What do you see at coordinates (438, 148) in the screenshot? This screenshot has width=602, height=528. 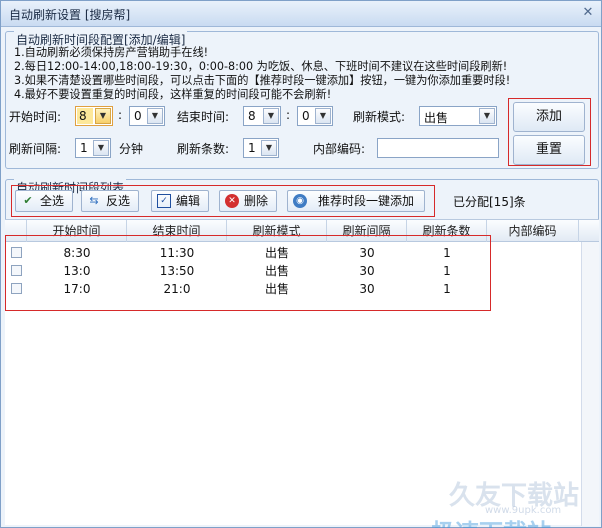 I see `code-input` at bounding box center [438, 148].